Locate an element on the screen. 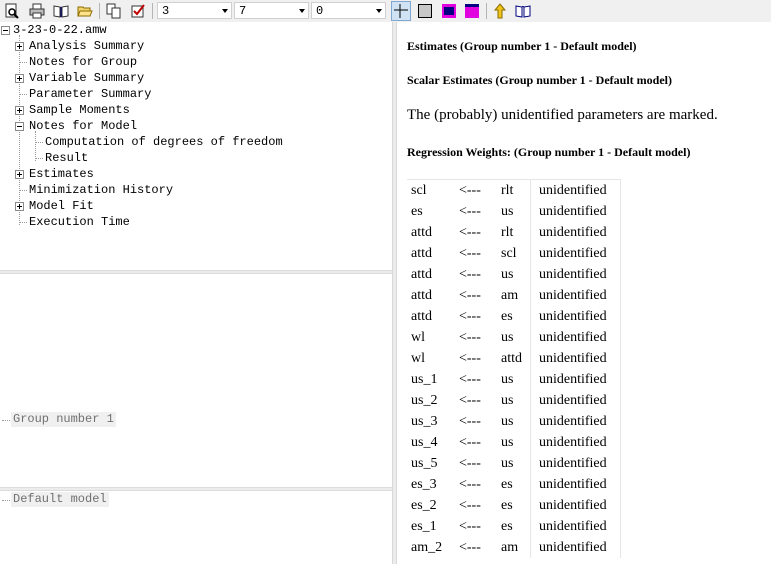 The width and height of the screenshot is (771, 564). open-book-icon is located at coordinates (523, 11).